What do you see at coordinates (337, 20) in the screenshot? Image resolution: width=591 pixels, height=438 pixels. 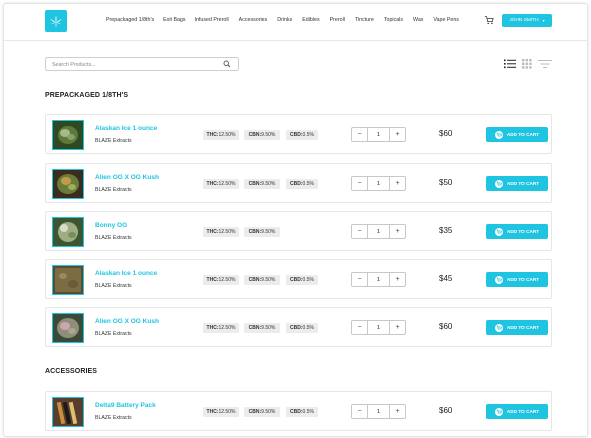 I see `nav-item-preroll: Preroll` at bounding box center [337, 20].